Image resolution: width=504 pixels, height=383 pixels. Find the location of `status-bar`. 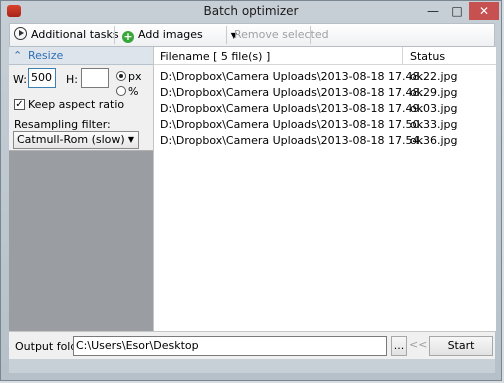

status-bar is located at coordinates (252, 366).